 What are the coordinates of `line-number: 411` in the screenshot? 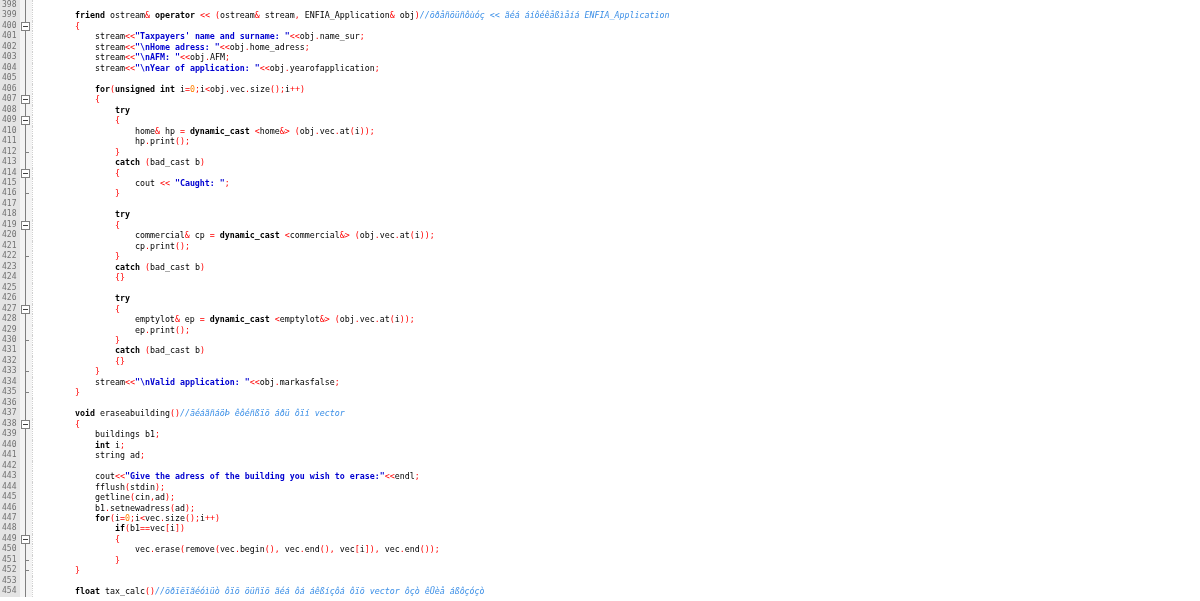 It's located at (10, 141).